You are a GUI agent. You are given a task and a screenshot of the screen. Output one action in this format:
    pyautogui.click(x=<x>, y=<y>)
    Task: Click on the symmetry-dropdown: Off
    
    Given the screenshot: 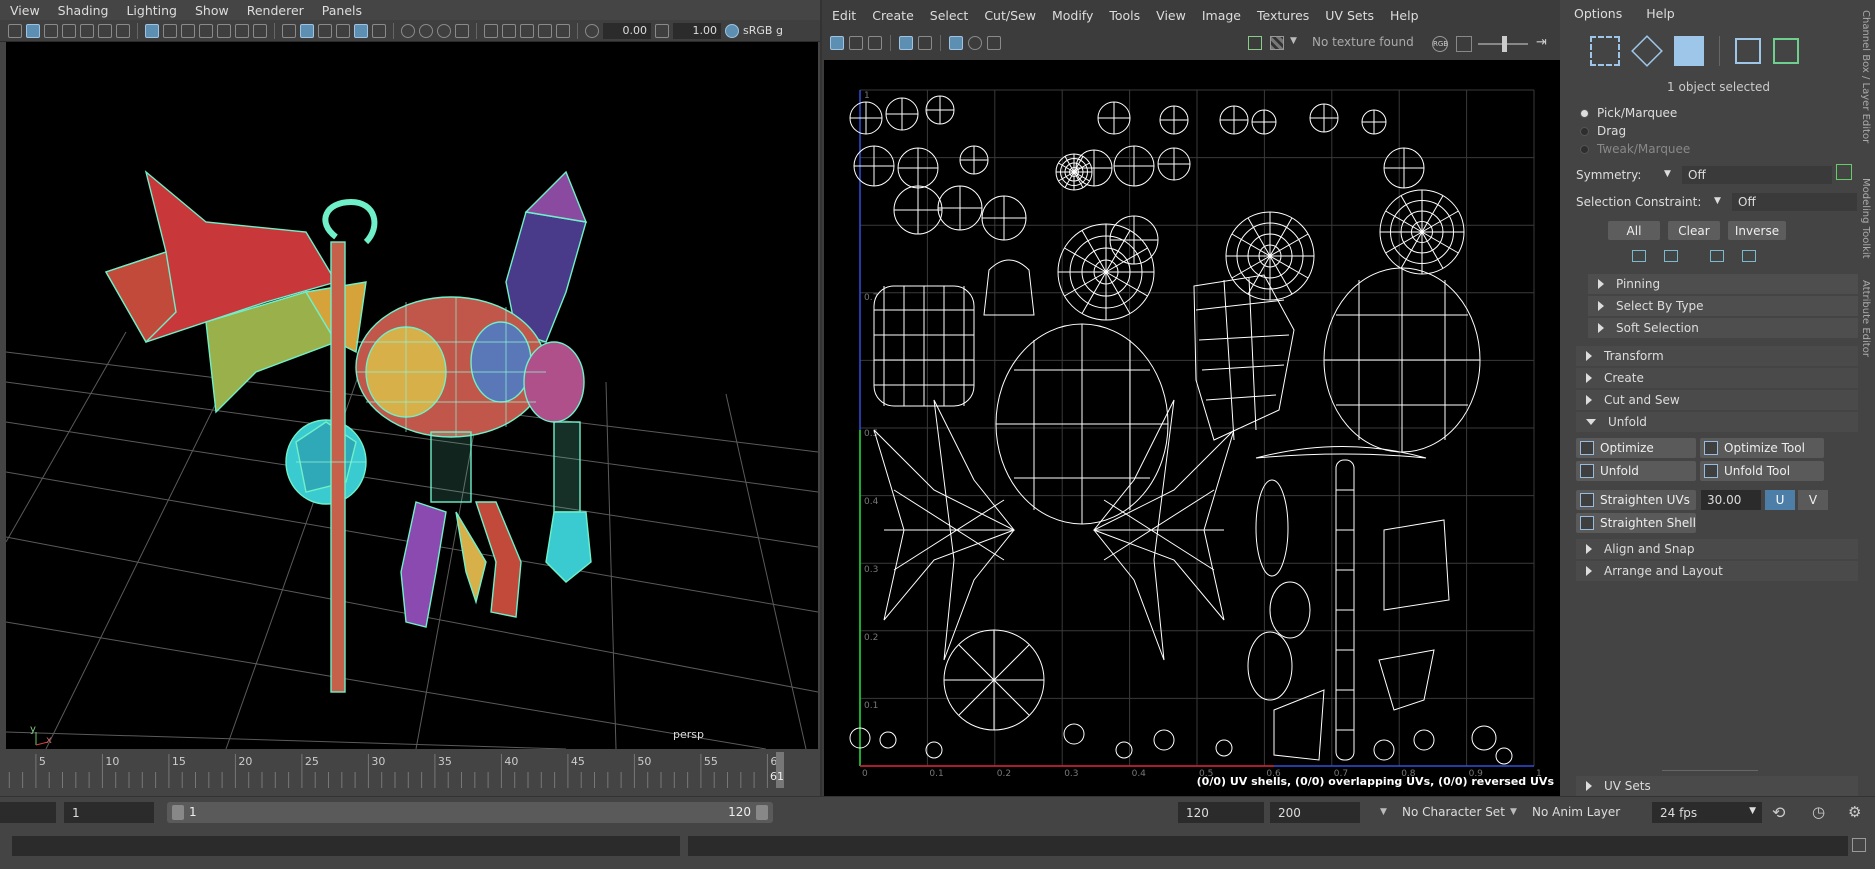 What is the action you would take?
    pyautogui.click(x=1757, y=175)
    